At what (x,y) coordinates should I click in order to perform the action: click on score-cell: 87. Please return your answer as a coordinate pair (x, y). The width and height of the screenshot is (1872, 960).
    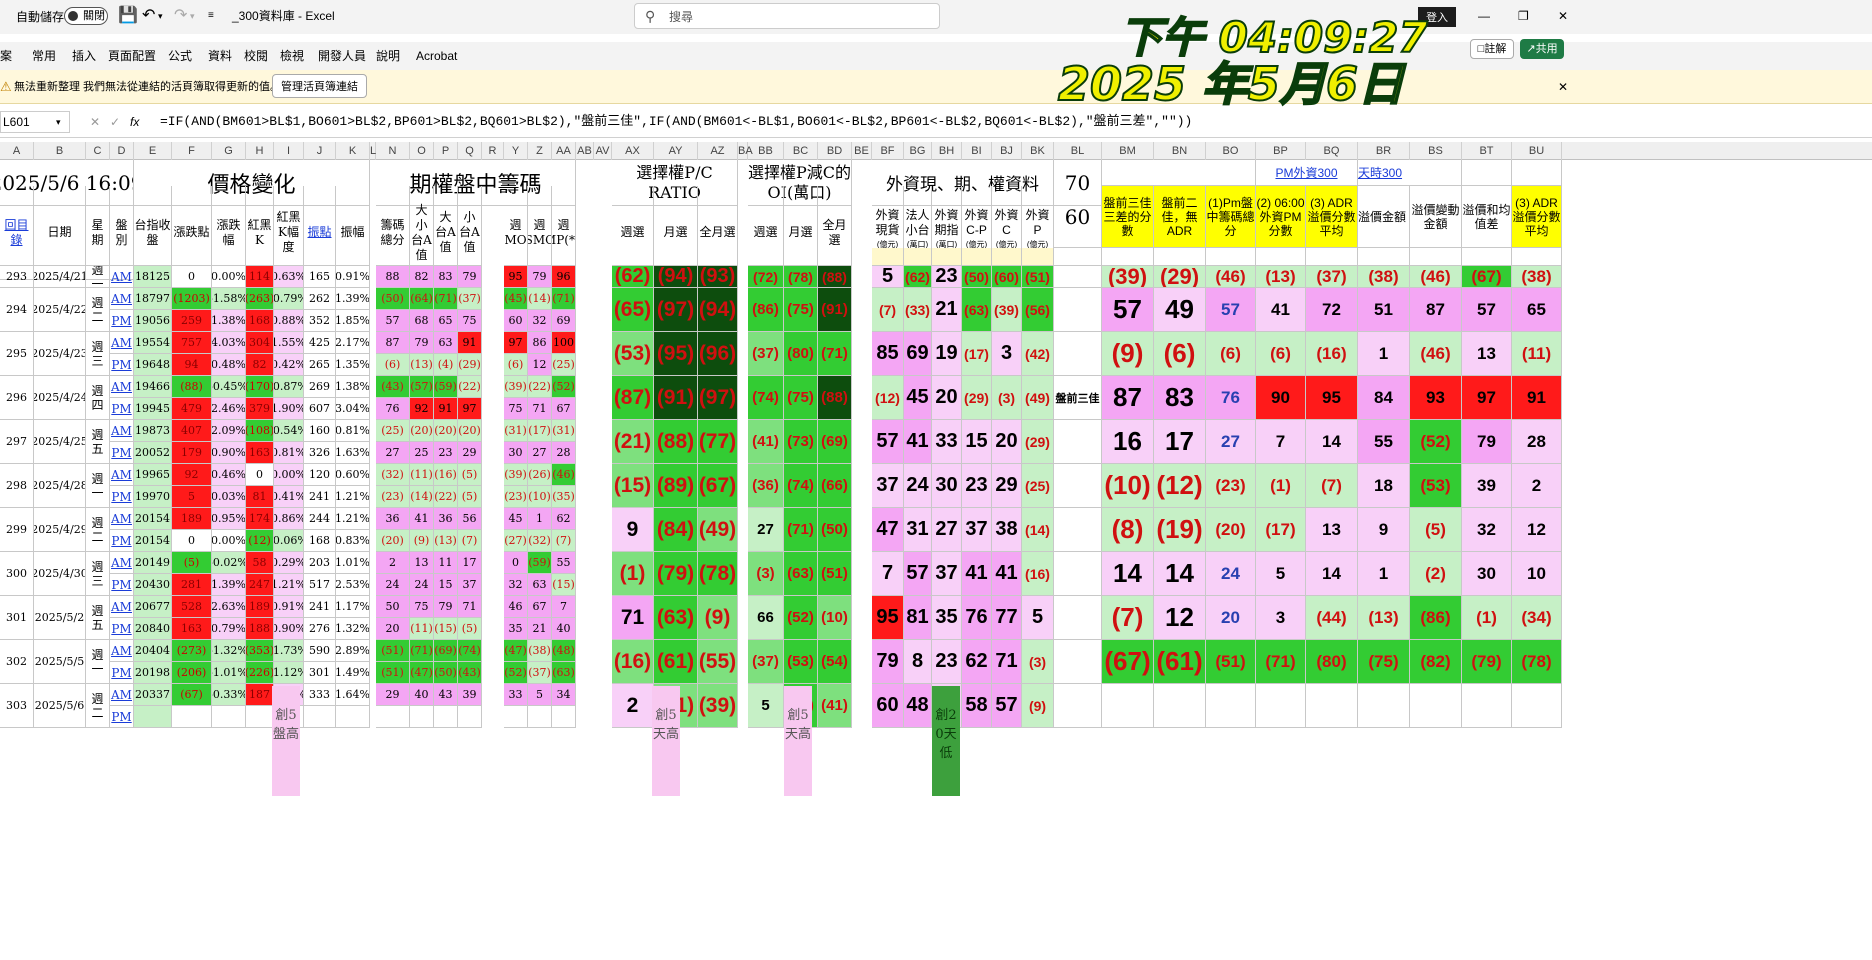
    Looking at the image, I should click on (1436, 310).